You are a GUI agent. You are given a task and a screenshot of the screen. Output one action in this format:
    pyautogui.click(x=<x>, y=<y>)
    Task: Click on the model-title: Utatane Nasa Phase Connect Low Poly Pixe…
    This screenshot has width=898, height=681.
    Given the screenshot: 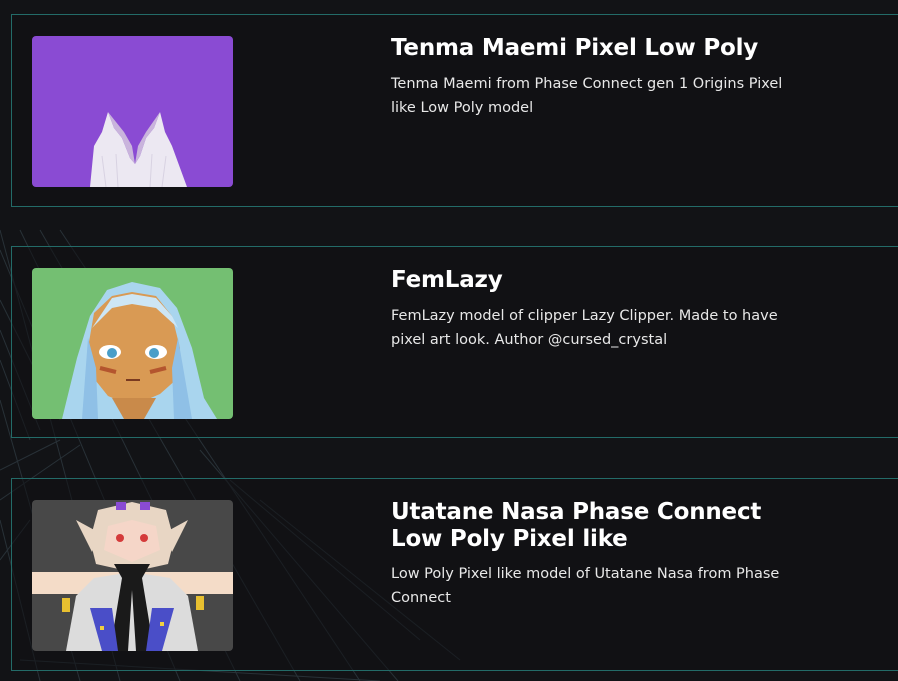 What is the action you would take?
    pyautogui.click(x=601, y=526)
    